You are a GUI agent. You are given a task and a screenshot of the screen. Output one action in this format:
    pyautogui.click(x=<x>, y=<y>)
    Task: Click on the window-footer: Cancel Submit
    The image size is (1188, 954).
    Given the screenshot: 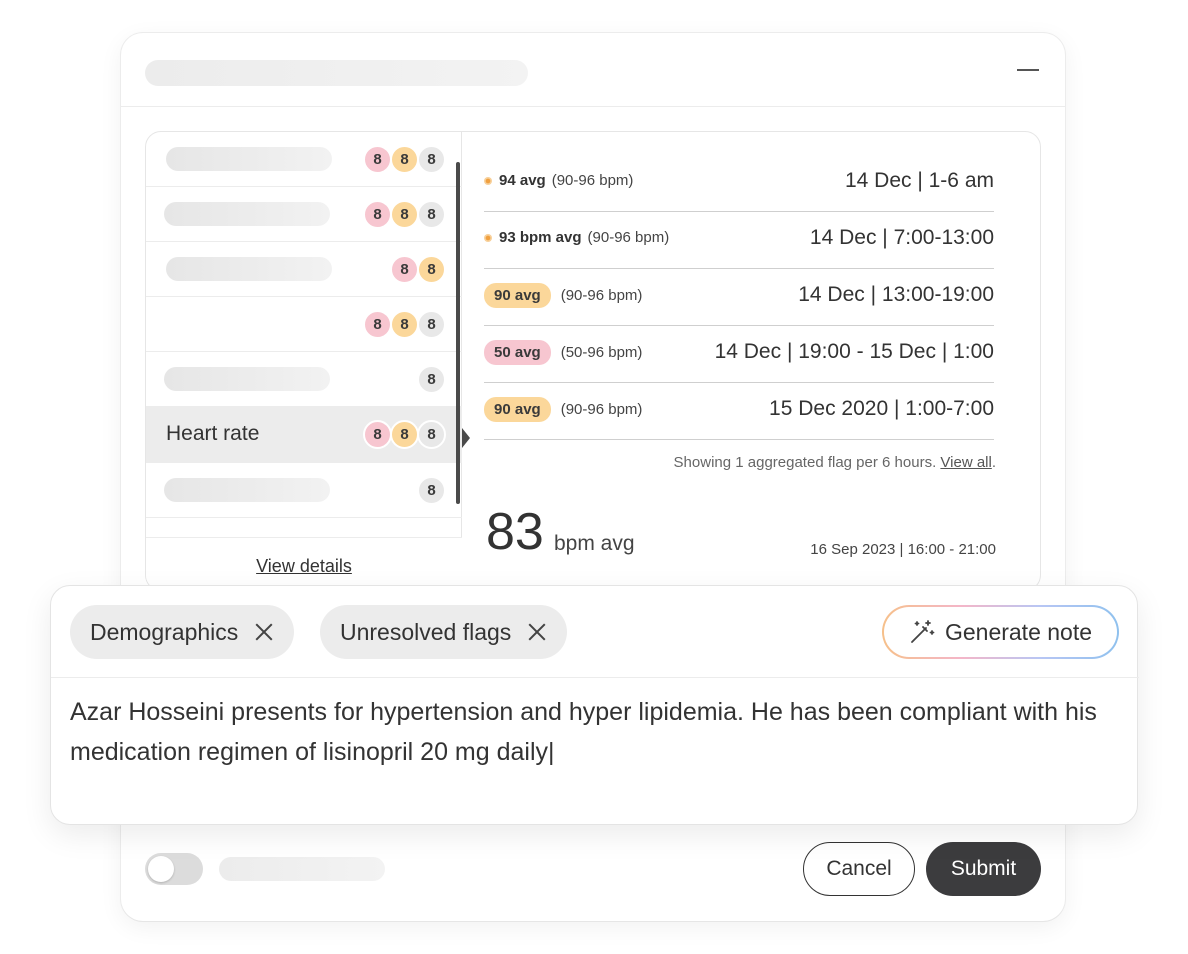 What is the action you would take?
    pyautogui.click(x=593, y=879)
    